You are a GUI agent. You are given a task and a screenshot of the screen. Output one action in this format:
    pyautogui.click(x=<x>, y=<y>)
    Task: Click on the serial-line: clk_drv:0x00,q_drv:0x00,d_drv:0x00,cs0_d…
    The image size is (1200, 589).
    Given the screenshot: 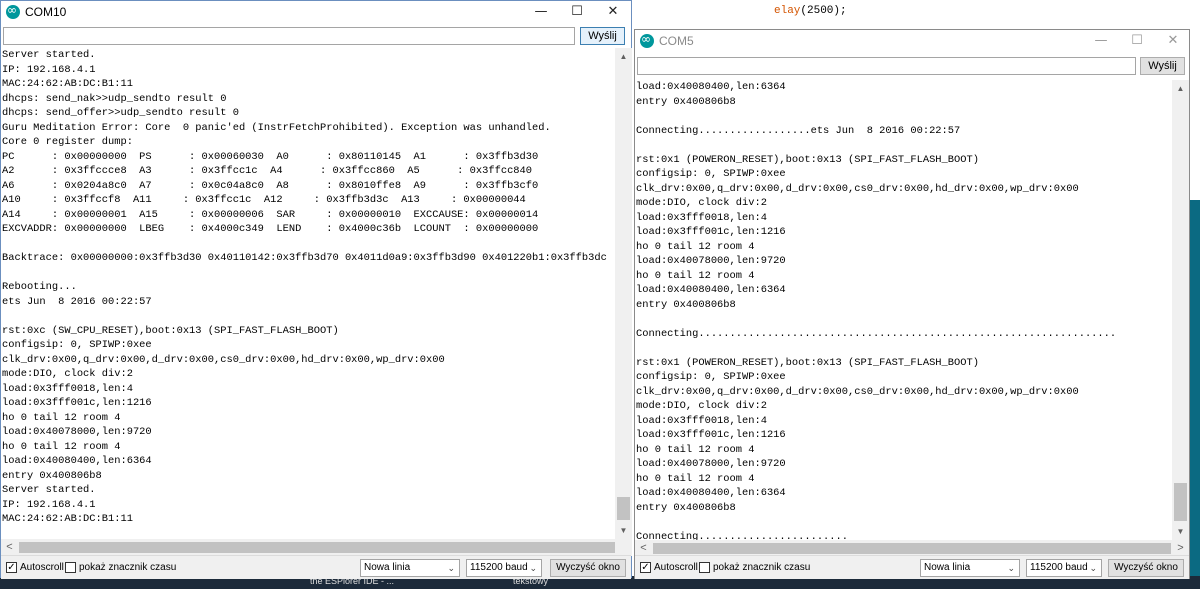 What is the action you would take?
    pyautogui.click(x=857, y=188)
    